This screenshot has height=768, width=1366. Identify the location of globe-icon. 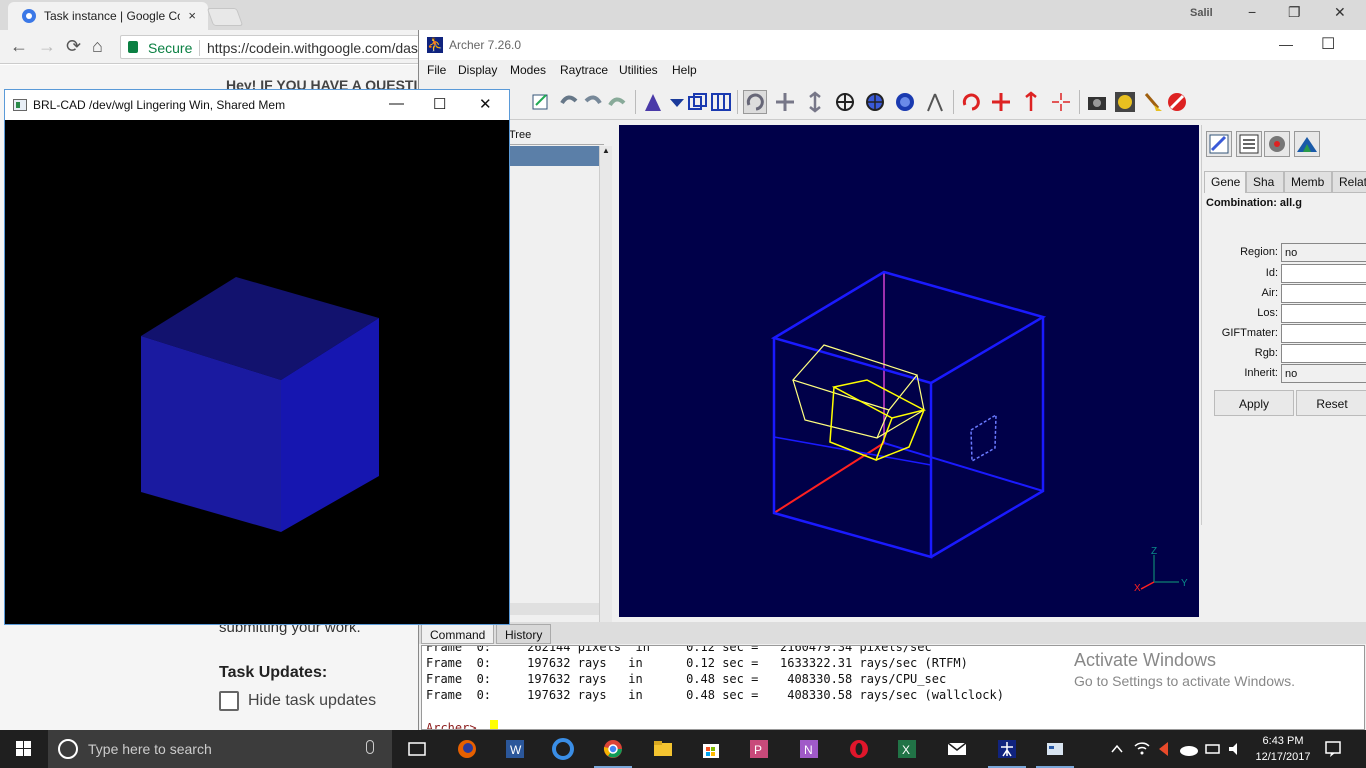
(875, 102).